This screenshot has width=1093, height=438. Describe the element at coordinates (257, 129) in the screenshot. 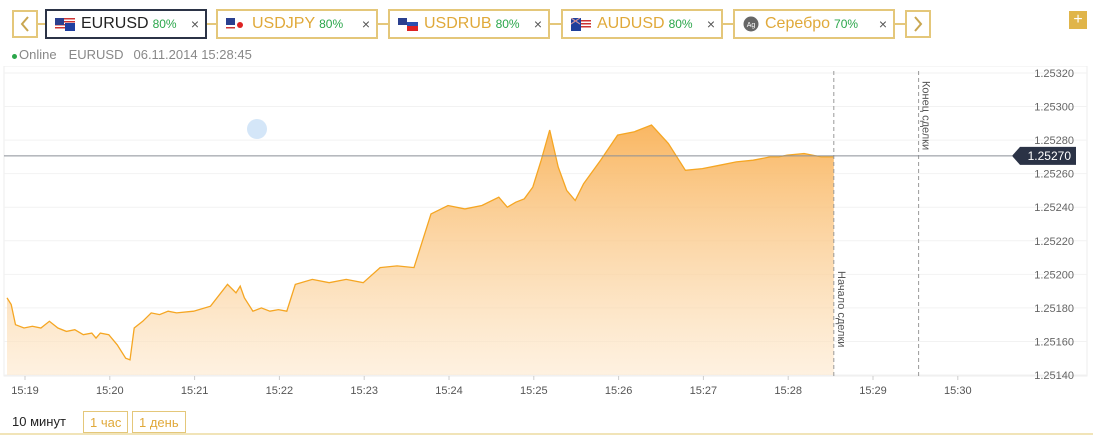

I see `cursor-highlight` at that location.